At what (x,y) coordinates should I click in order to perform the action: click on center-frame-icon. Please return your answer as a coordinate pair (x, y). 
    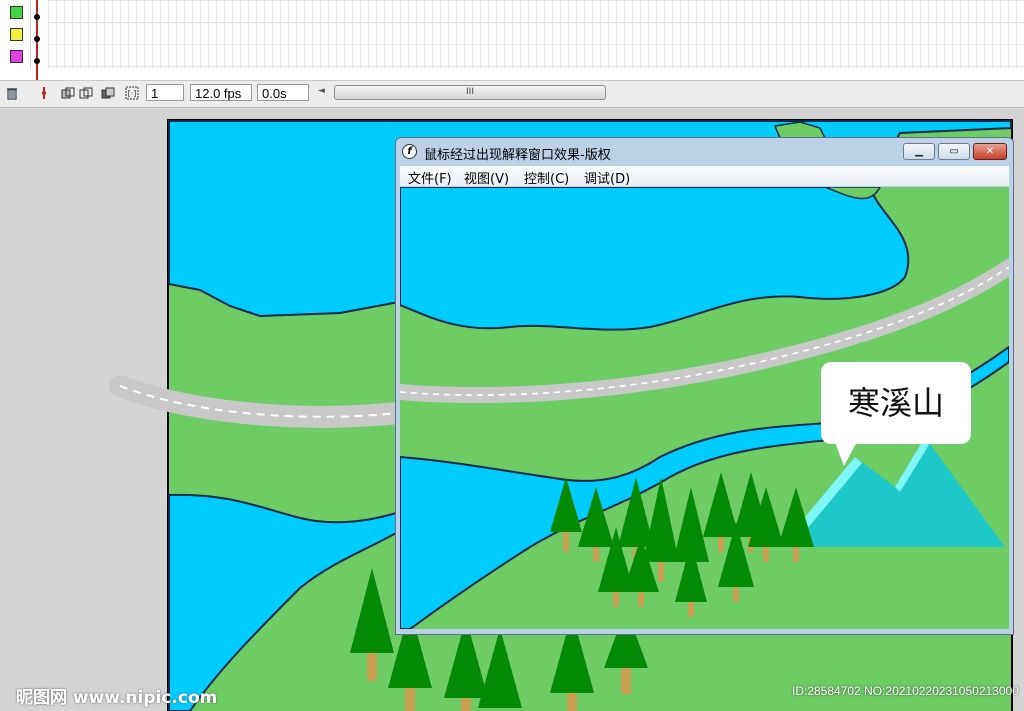
    Looking at the image, I should click on (43, 93).